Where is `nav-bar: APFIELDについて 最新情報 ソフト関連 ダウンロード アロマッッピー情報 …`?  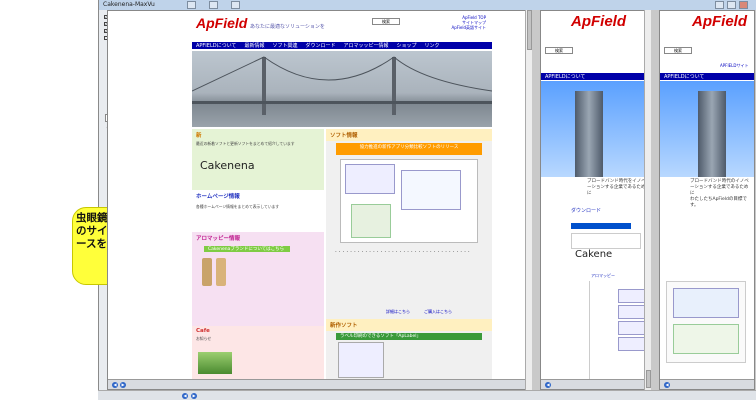
nav-bar: APFIELDについて 最新情報 ソフト関連 ダウンロード アロマッッピー情報 … is located at coordinates (342, 45).